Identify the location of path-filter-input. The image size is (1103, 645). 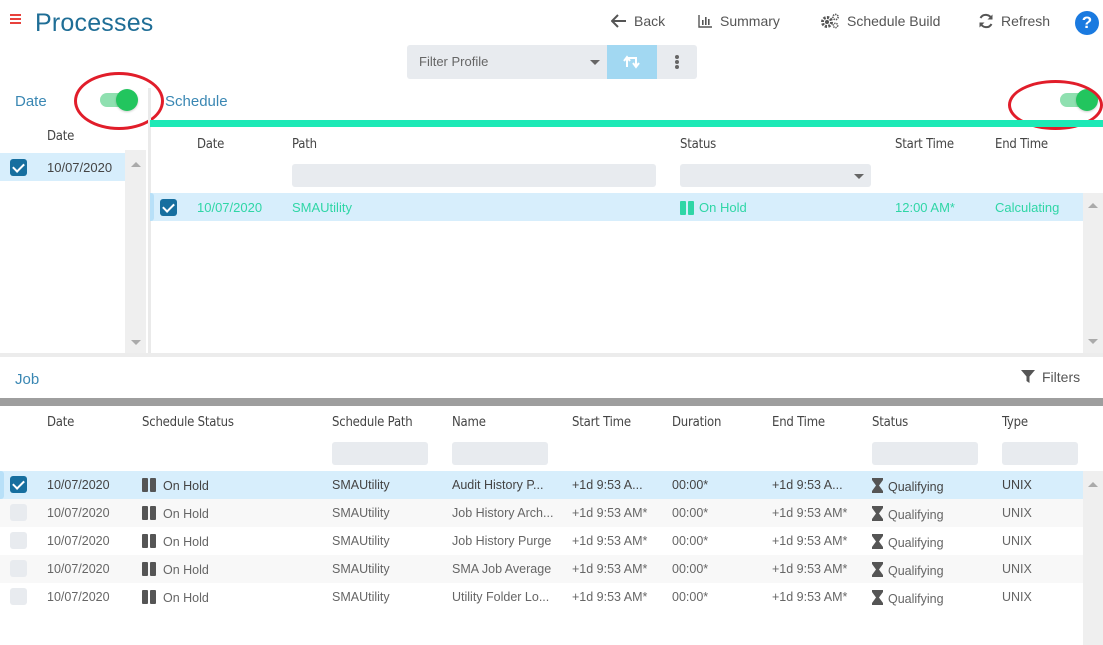
(474, 175).